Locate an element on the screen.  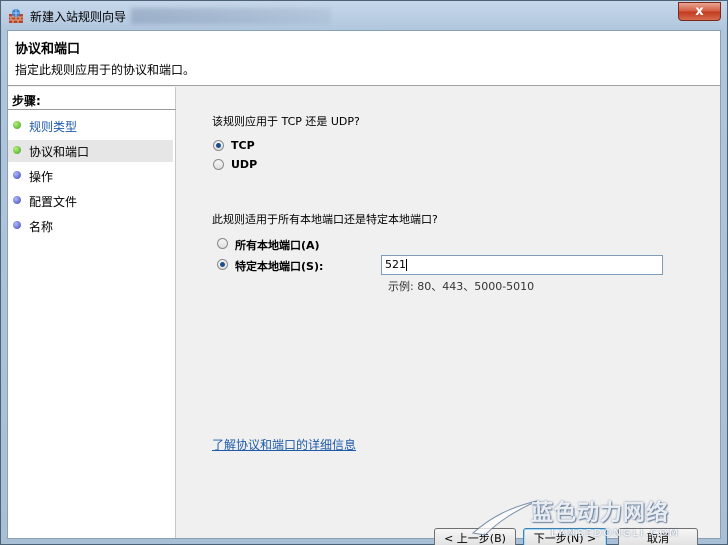
protocol-question: 该规则应用于 TCP 还是 UDP? is located at coordinates (286, 121).